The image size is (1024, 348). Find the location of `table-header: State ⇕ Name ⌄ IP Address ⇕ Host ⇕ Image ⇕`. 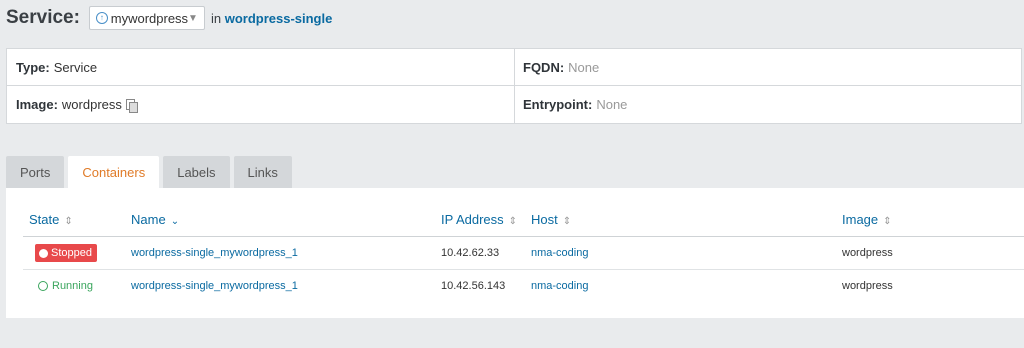

table-header: State ⇕ Name ⌄ IP Address ⇕ Host ⇕ Image ⇕ is located at coordinates (523, 222).